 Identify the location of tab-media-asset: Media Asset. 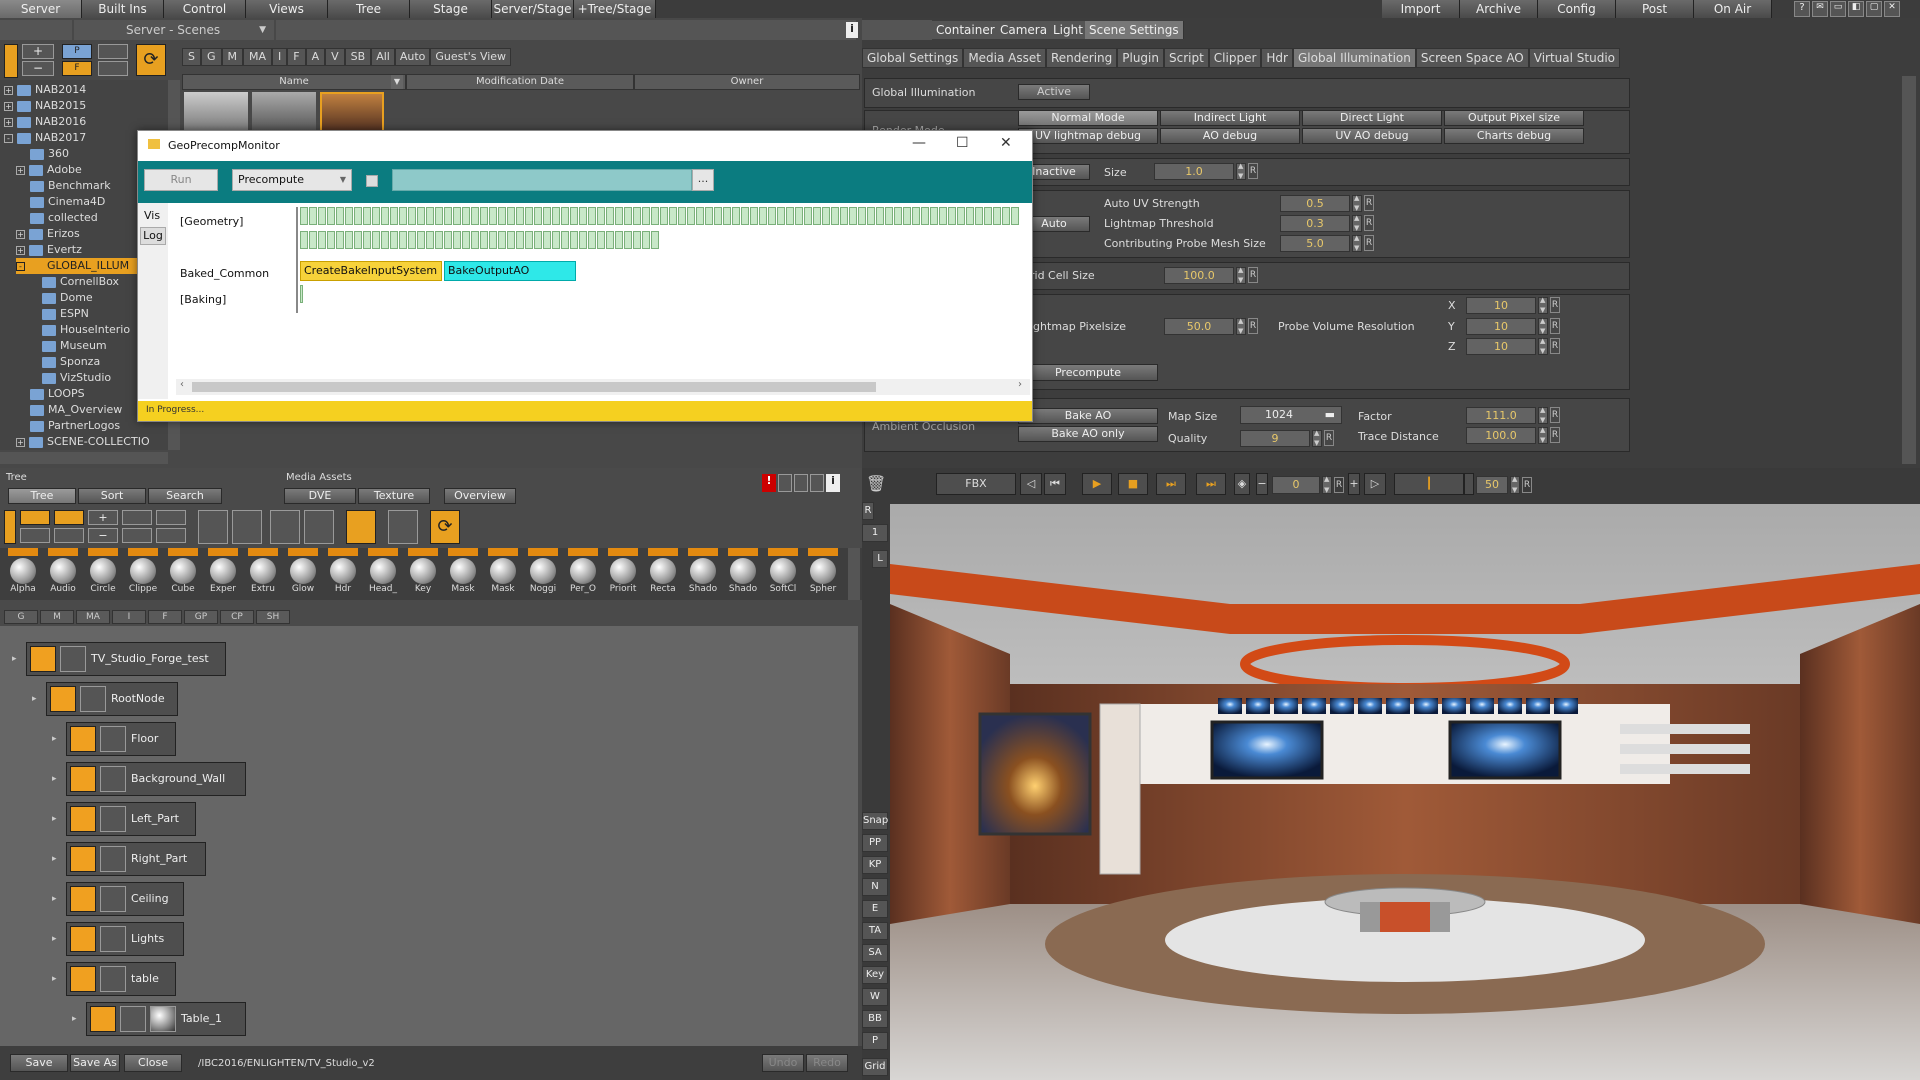
(1004, 58).